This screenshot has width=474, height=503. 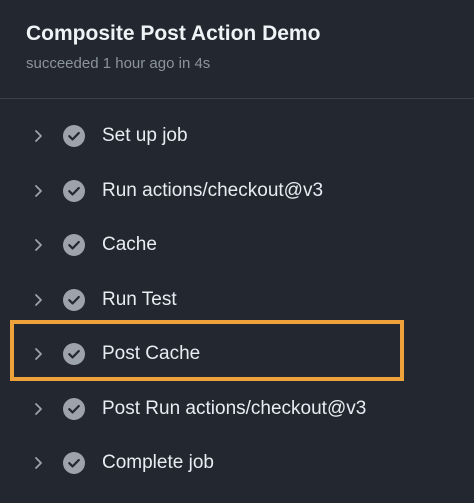 I want to click on step-label: Run actions/checkout@v3, so click(x=213, y=190).